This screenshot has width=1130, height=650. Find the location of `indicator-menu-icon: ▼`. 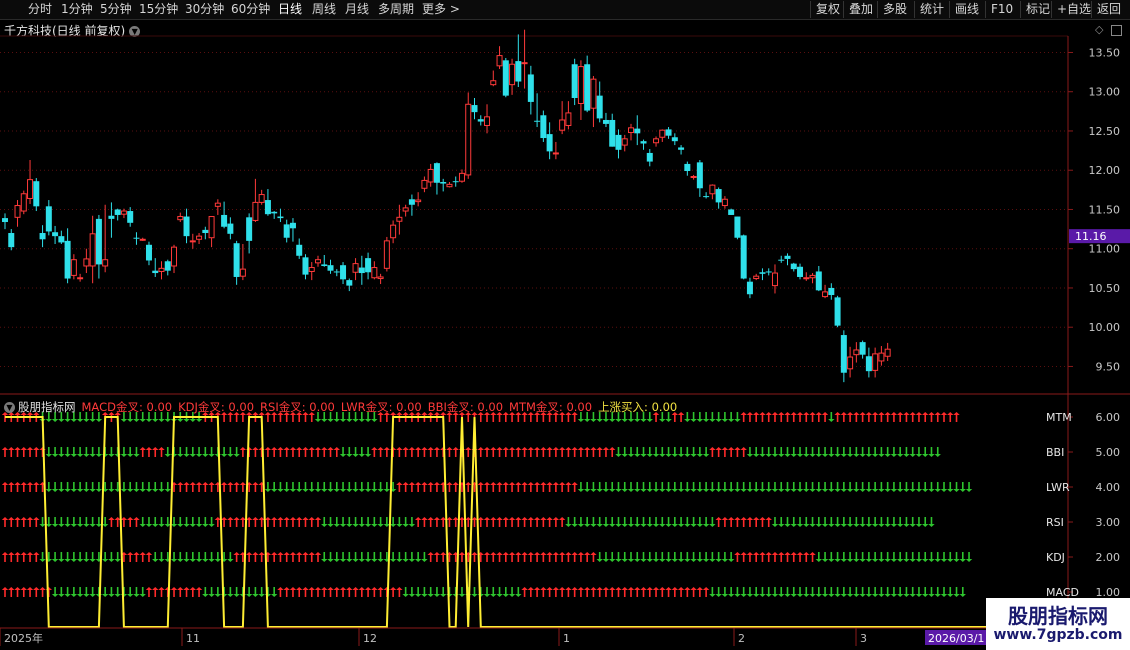

indicator-menu-icon: ▼ is located at coordinates (9, 407).